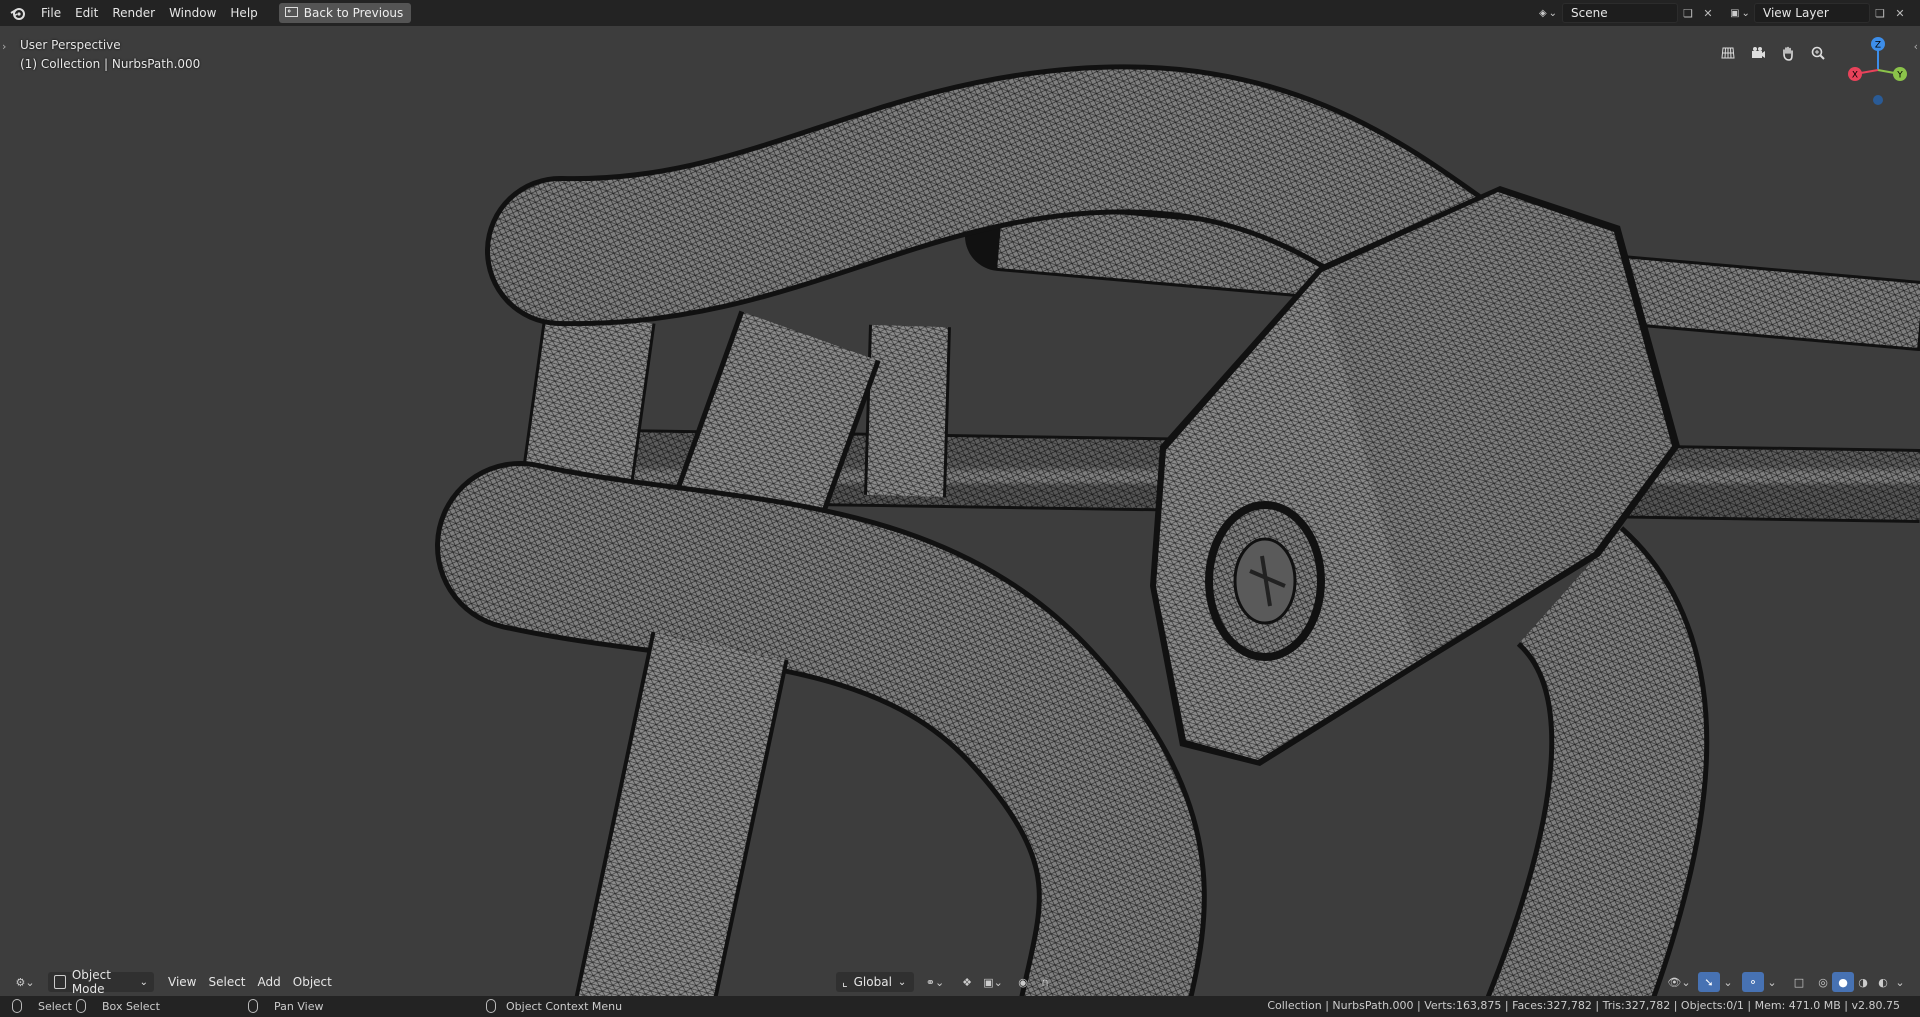 This screenshot has width=1920, height=1017. What do you see at coordinates (1709, 982) in the screenshot?
I see `show-gizmo-icon: ➘` at bounding box center [1709, 982].